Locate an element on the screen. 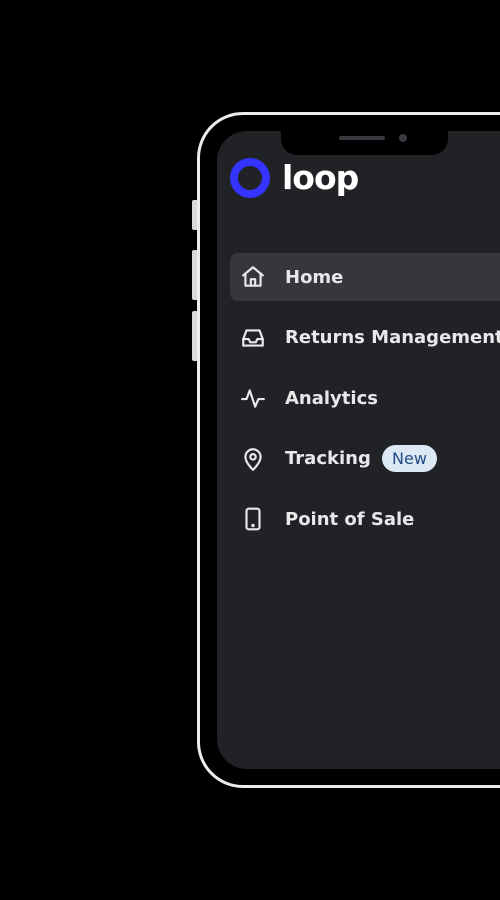  speaker-grille is located at coordinates (362, 138).